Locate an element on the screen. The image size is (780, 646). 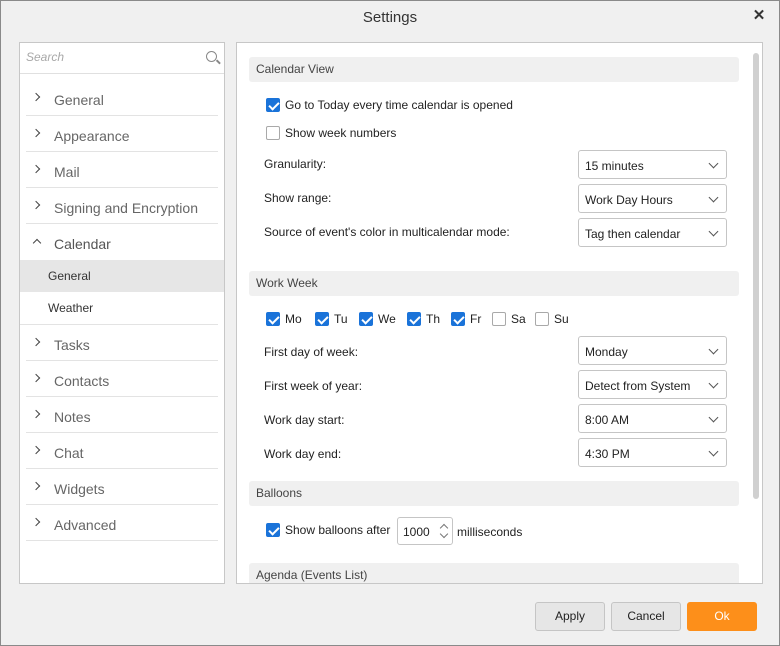
day-checkbox-sa: Sa is located at coordinates (509, 319).